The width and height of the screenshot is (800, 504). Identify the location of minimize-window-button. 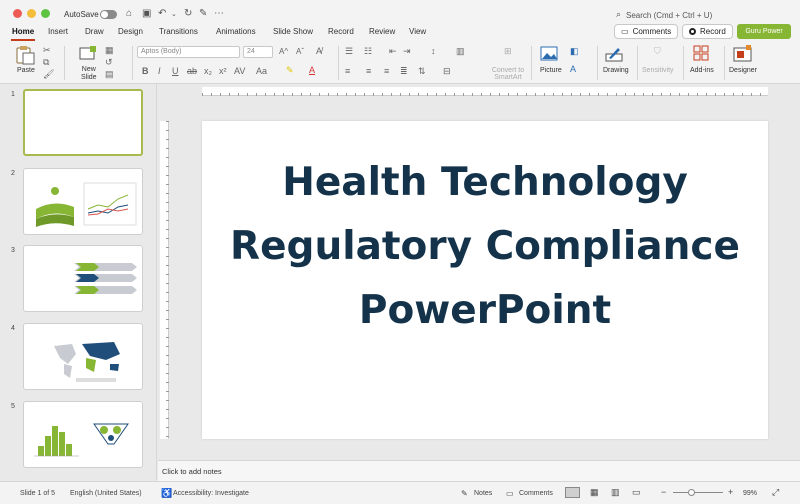
(31, 13).